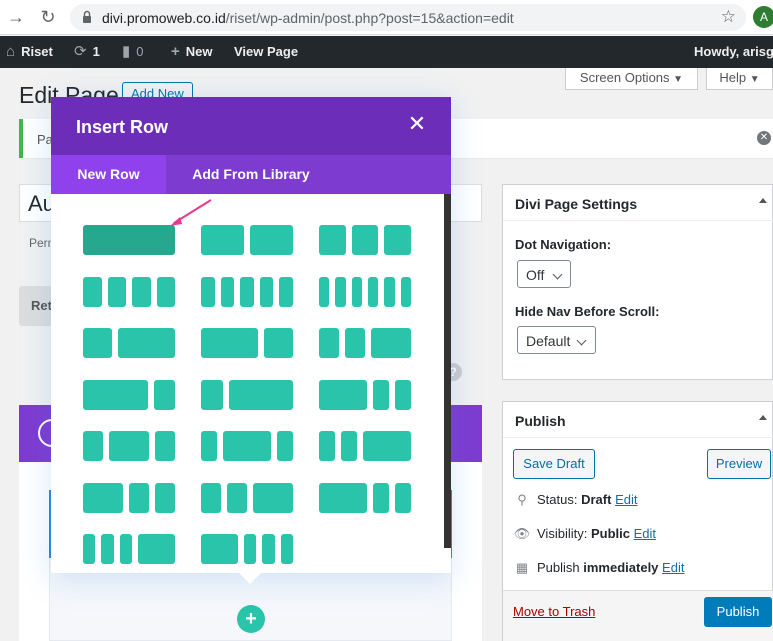 The image size is (773, 641). Describe the element at coordinates (733, 77) in the screenshot. I see `help-label: Help` at that location.